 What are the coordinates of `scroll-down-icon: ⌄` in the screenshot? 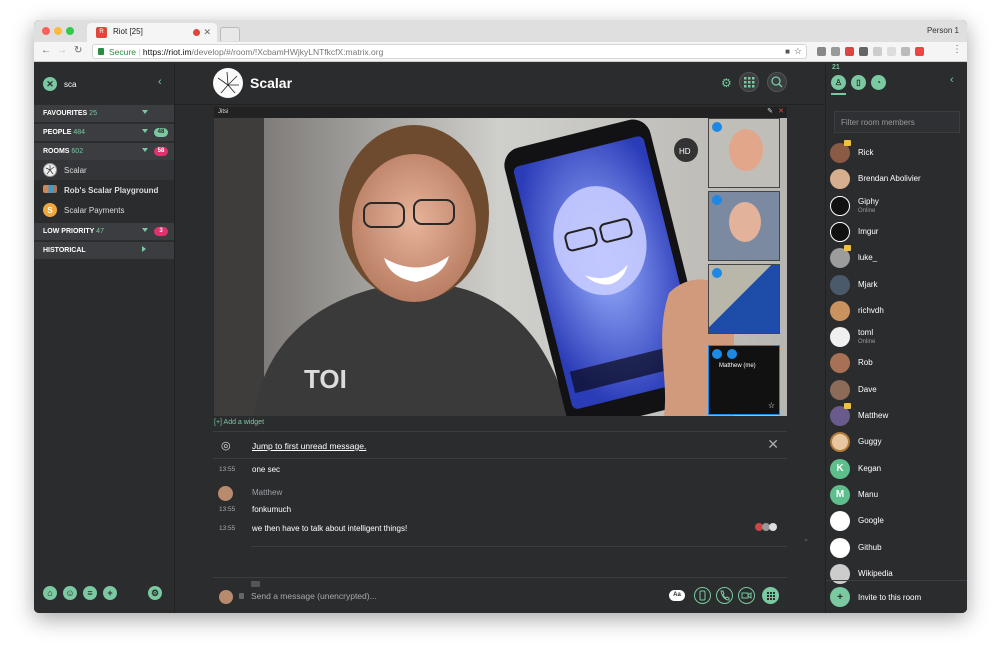 It's located at (806, 539).